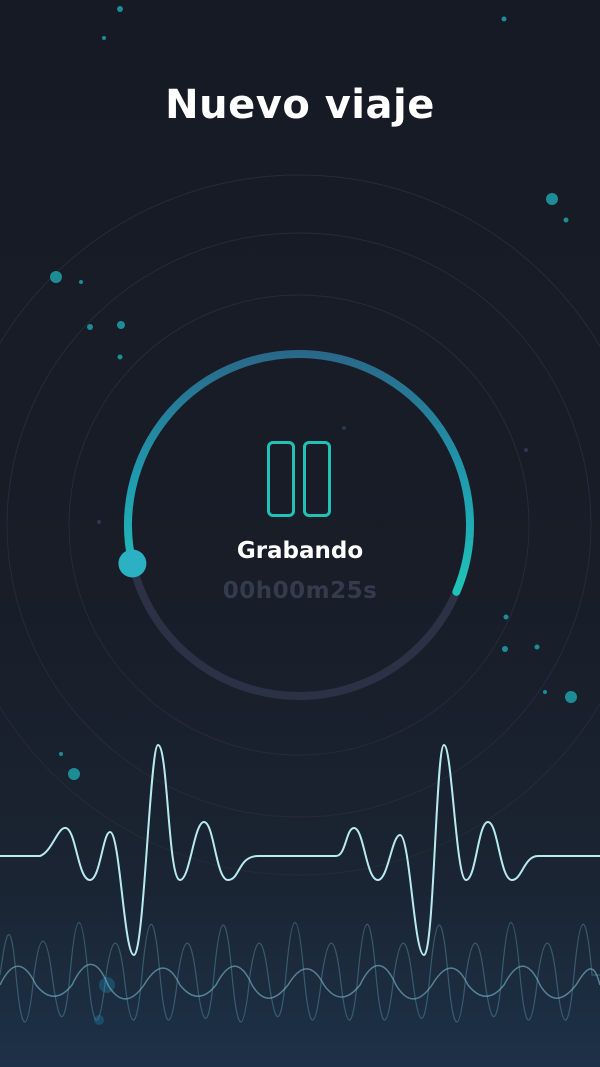 The height and width of the screenshot is (1067, 600). Describe the element at coordinates (317, 479) in the screenshot. I see `pause-icon-bar-right` at that location.